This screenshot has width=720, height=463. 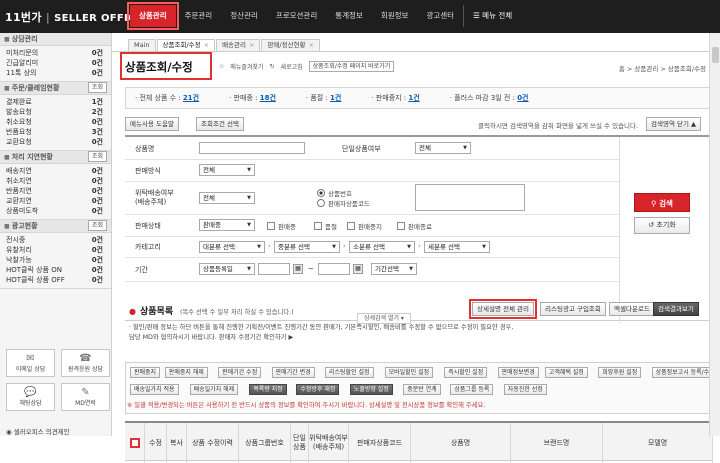 What do you see at coordinates (466, 372) in the screenshot?
I see `bulk-button-row1: 즉시할인 설정` at bounding box center [466, 372].